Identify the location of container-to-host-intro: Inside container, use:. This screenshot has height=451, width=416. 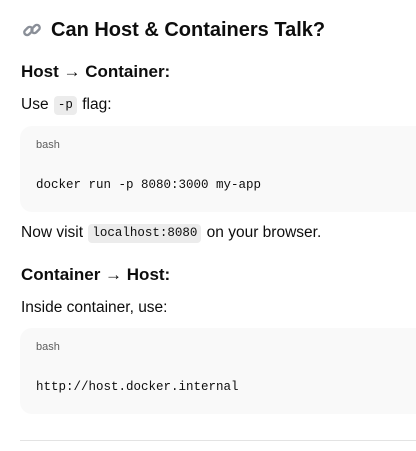
(94, 307).